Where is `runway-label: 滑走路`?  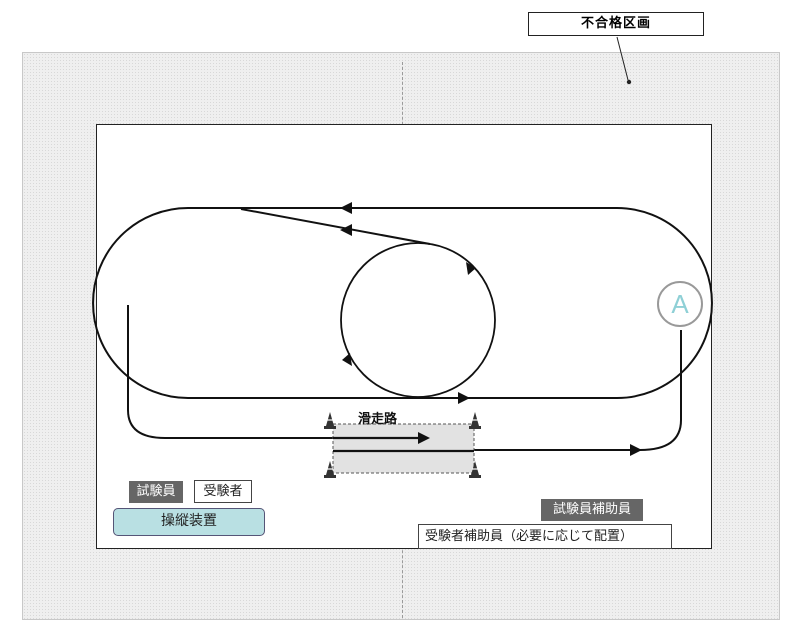
runway-label: 滑走路 is located at coordinates (378, 419).